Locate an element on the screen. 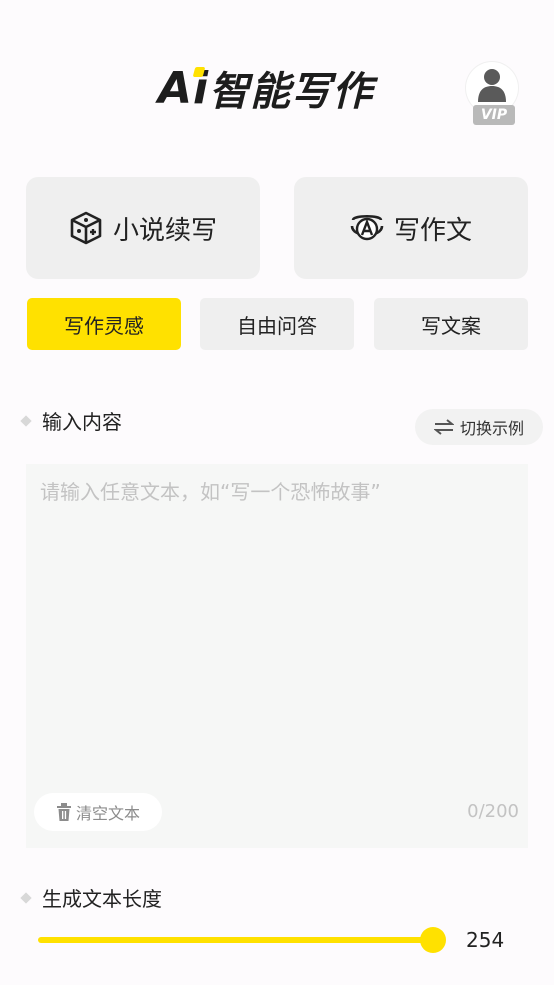 This screenshot has height=985, width=554. slider-thumb is located at coordinates (433, 940).